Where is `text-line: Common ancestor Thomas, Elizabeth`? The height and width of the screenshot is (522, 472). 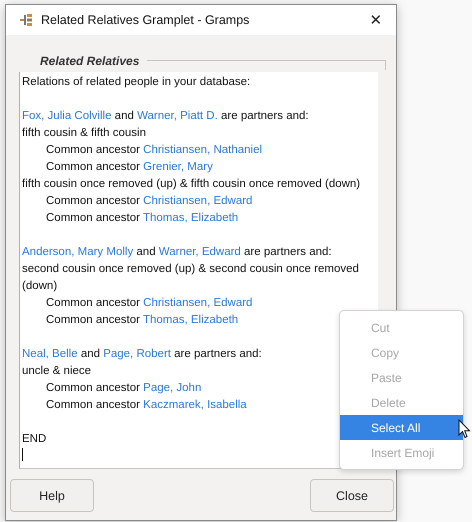
text-line: Common ancestor Thomas, Elizabeth is located at coordinates (142, 218).